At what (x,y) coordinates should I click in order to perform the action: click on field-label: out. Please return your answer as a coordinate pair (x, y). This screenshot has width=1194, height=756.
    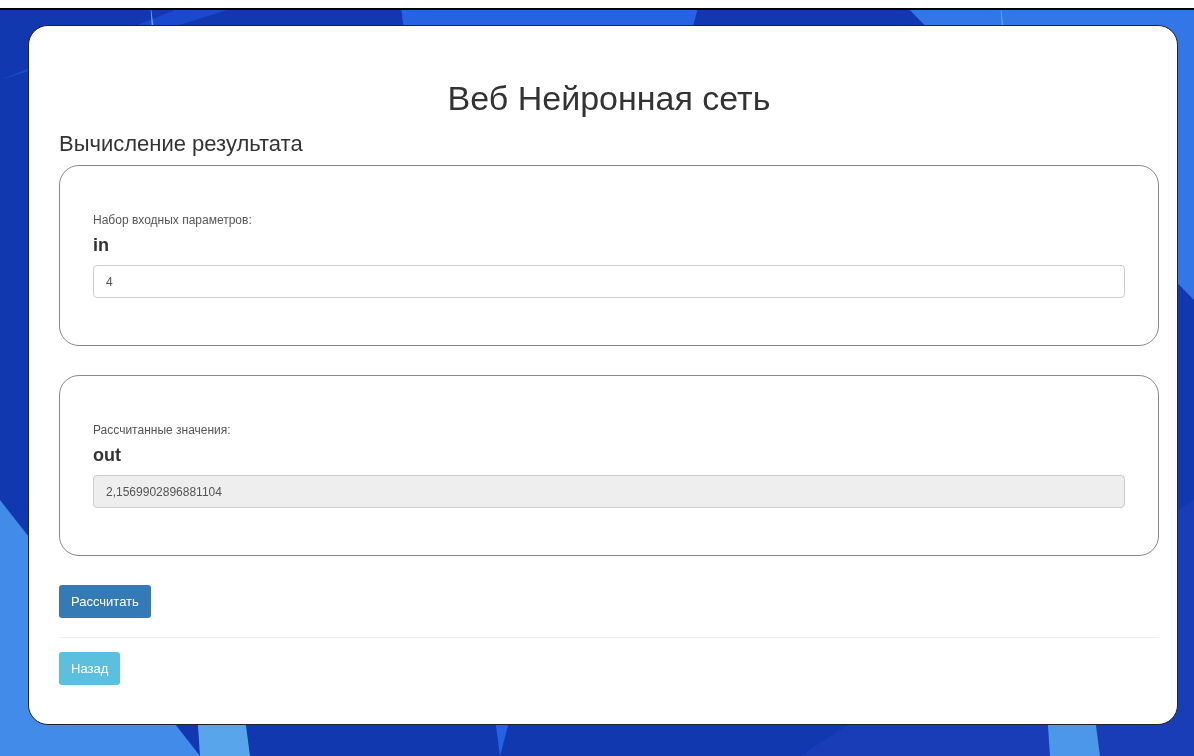
    Looking at the image, I should click on (107, 455).